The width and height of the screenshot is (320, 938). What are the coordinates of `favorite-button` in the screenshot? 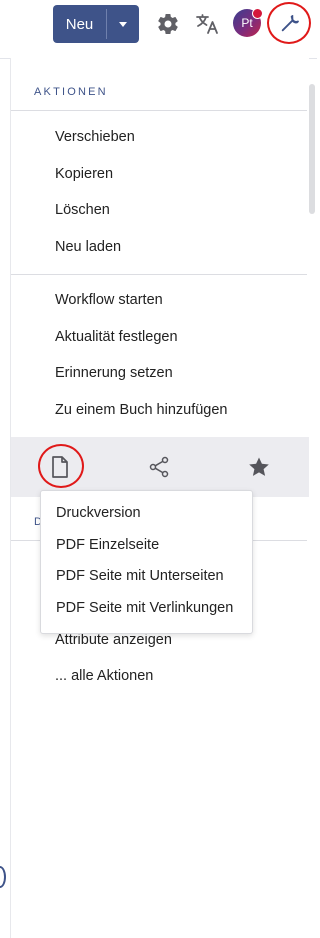 It's located at (259, 467).